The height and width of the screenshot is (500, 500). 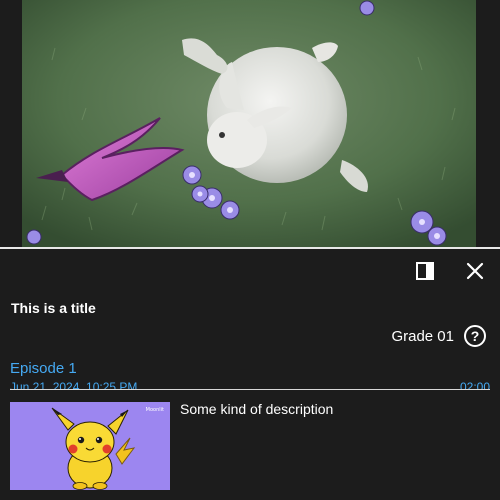 I want to click on grade-label: Grade 01, so click(x=422, y=336).